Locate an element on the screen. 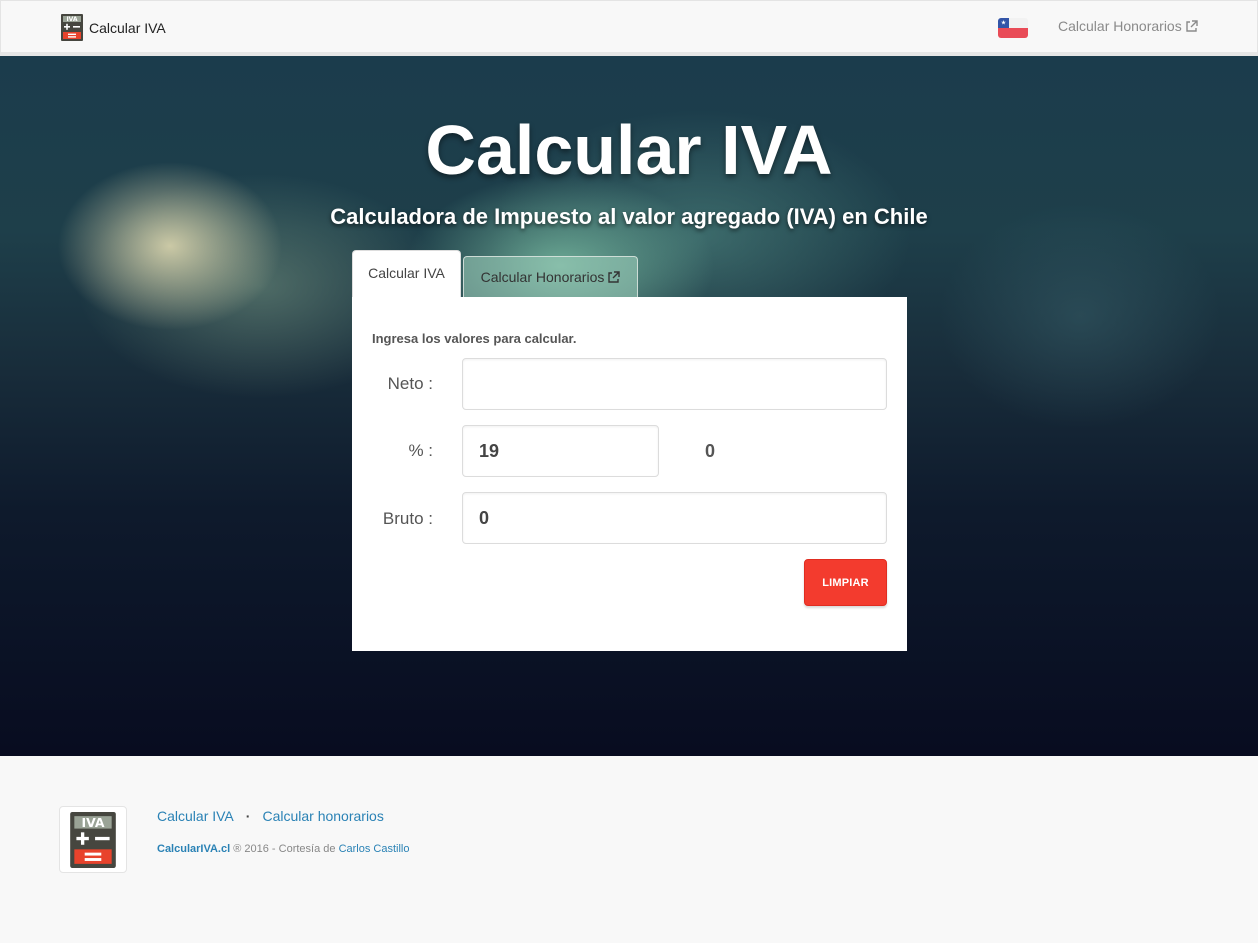 This screenshot has height=943, width=1258. iva-amount: 0 is located at coordinates (710, 451).